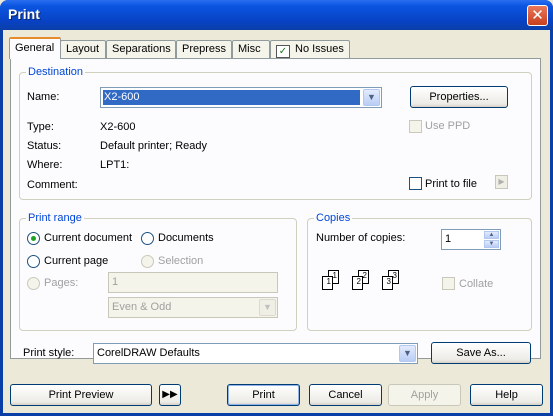  Describe the element at coordinates (81, 395) in the screenshot. I see `print-preview-button: Print Preview` at that location.